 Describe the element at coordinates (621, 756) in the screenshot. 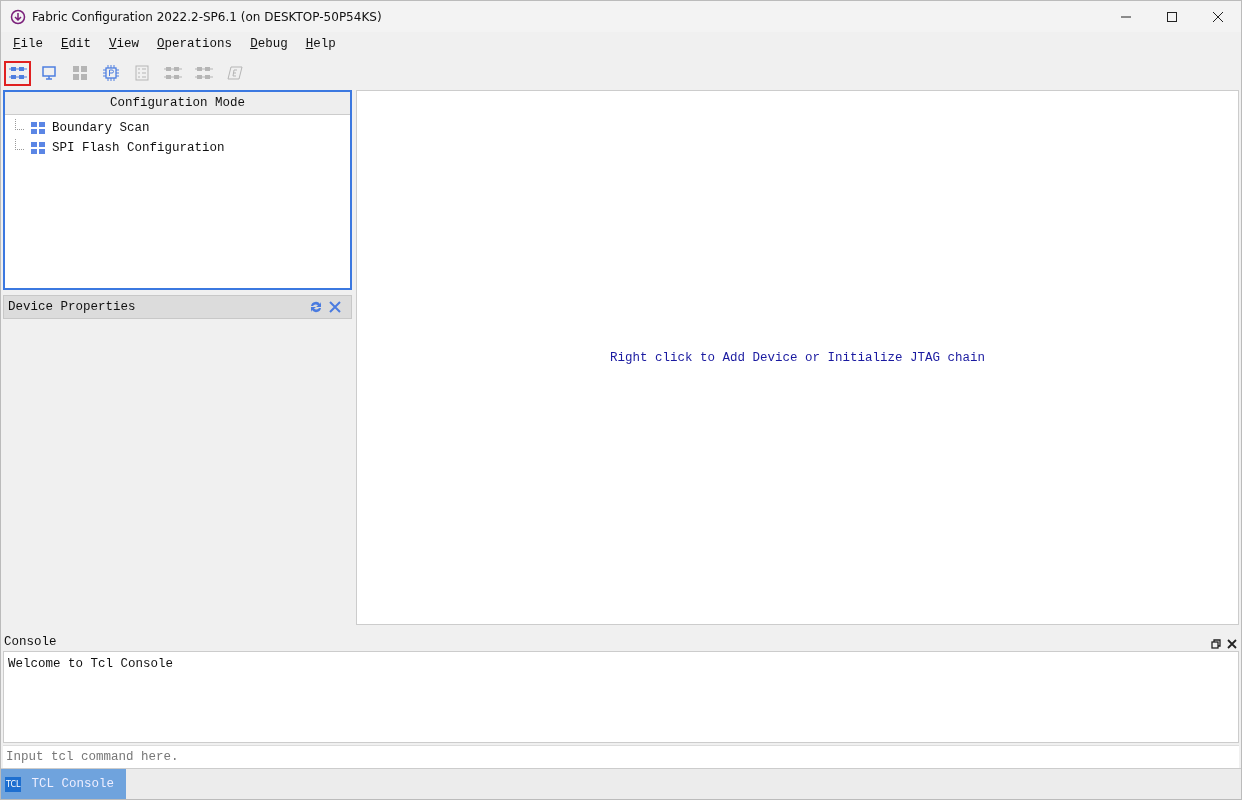

I see `input-field: Input tcl command here.` at that location.